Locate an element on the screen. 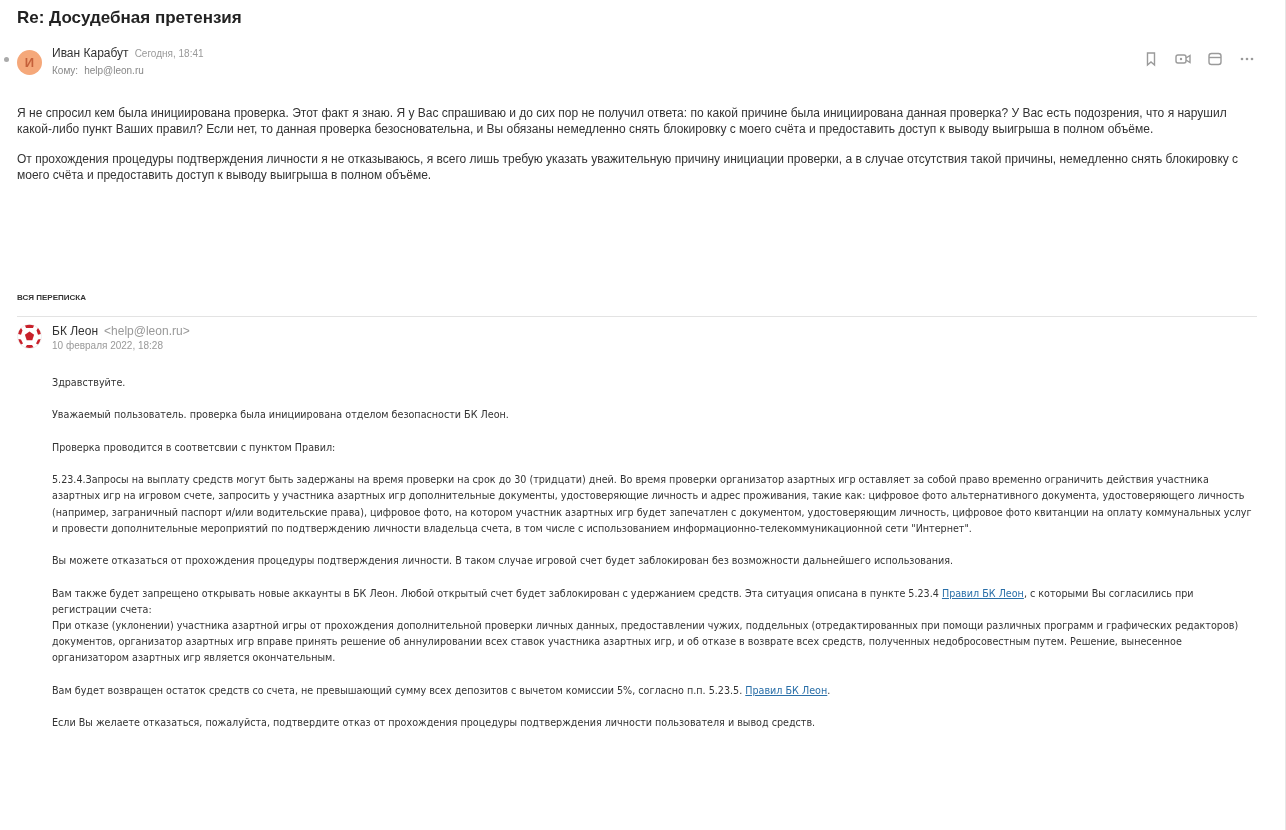 Image resolution: width=1286 pixels, height=830 pixels. message-paragraph: При отказе (уклонении) участника азартной игры от прохождения дополнительной проверки личных данных, предоставлении чужих, поддельных (отредактированных при помощи различных программ и графических редакторов) документов, организатор азартных игр вправе принять решение об аннулировании всех ставок участника азартных игр, и об отказе в возврате всех средств, полученных недобросовестным путем. Решение, вынесенное организатором азартных игр является окончательным. is located at coordinates (646, 642).